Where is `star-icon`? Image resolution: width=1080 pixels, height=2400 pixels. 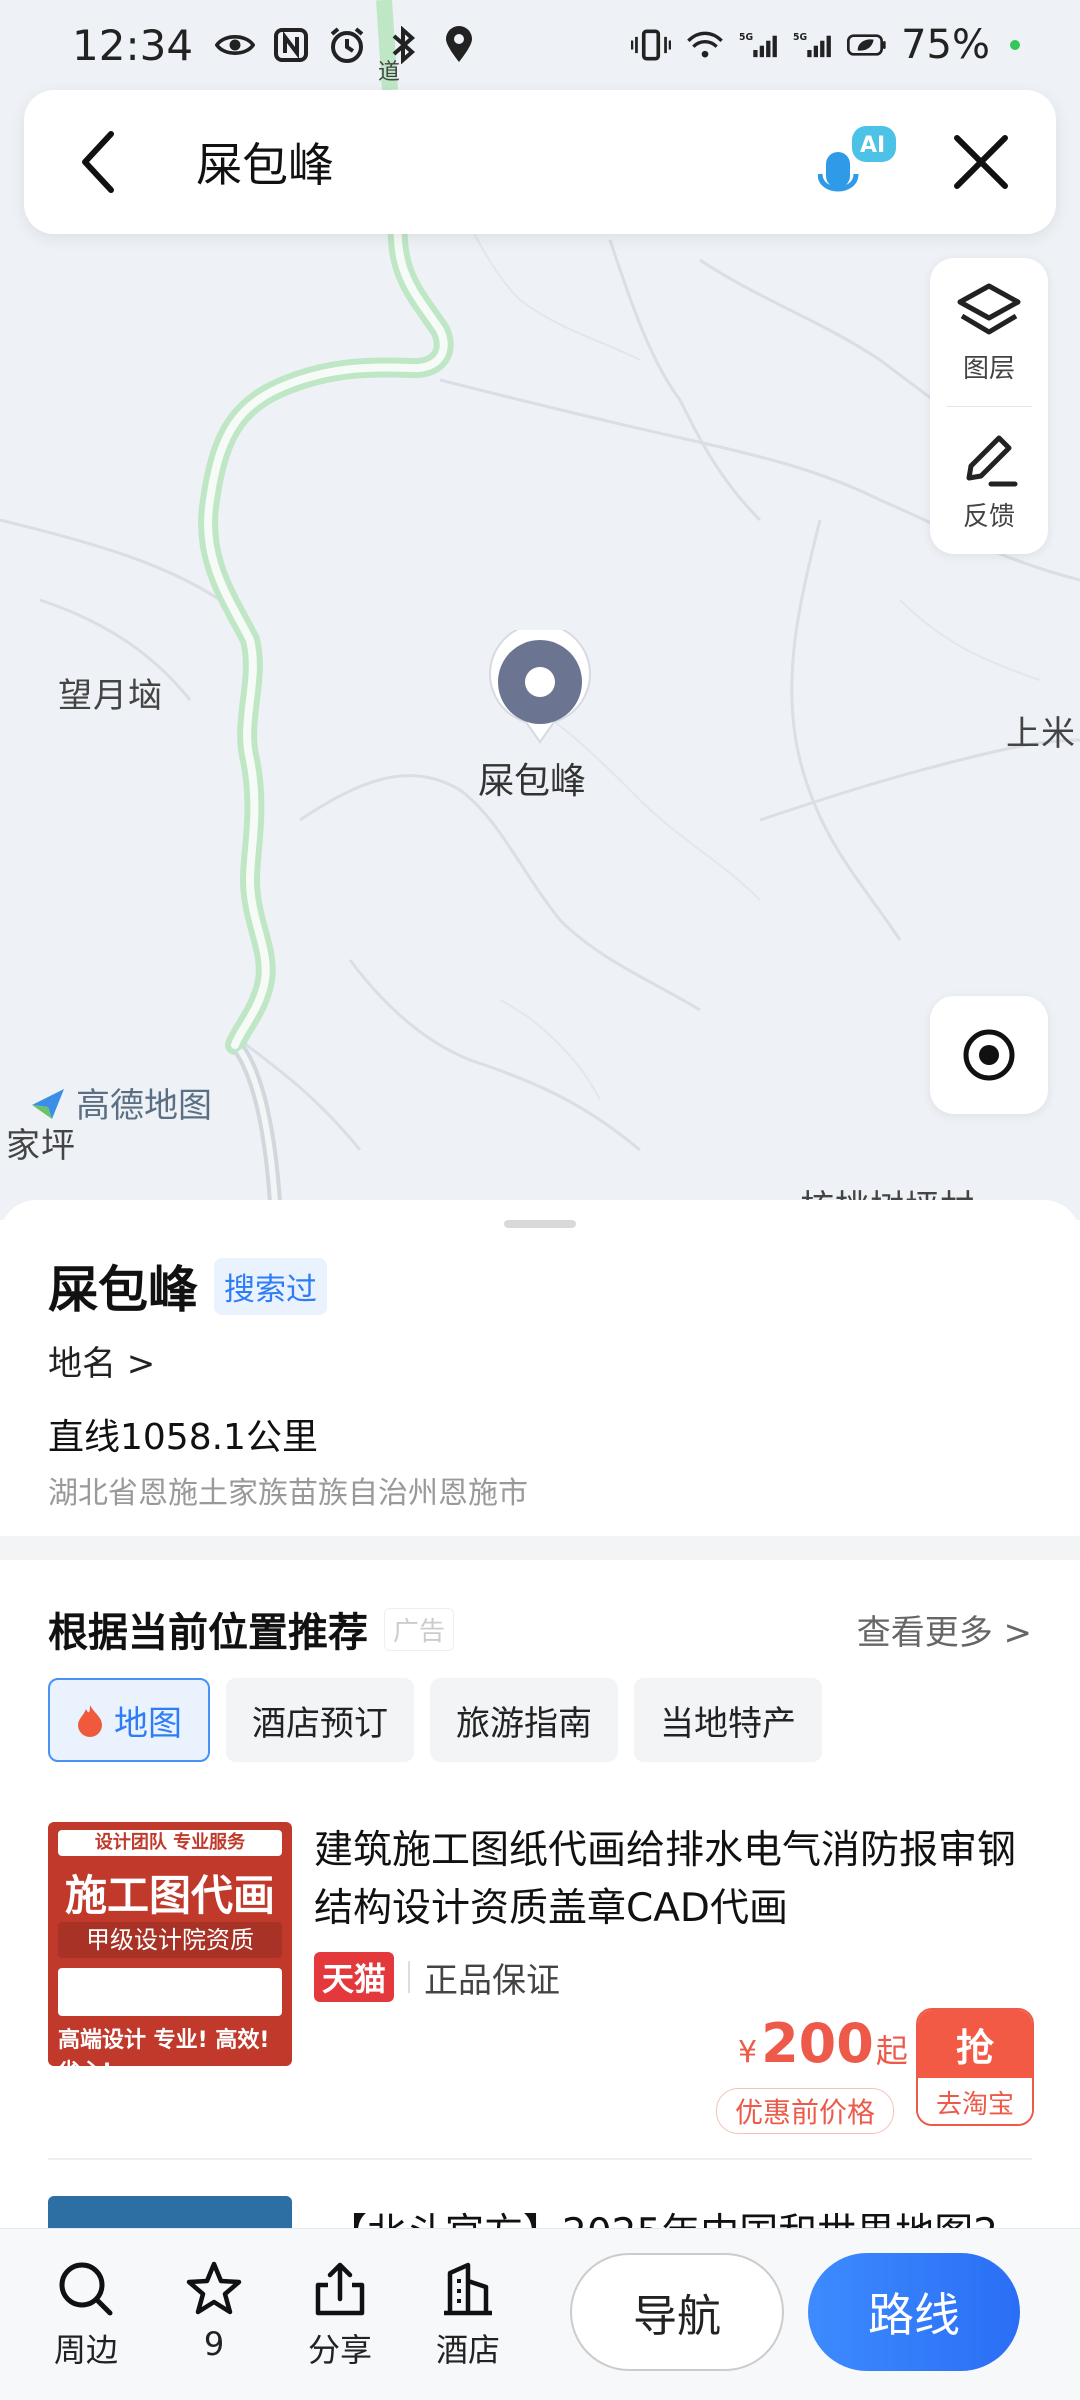 star-icon is located at coordinates (214, 2288).